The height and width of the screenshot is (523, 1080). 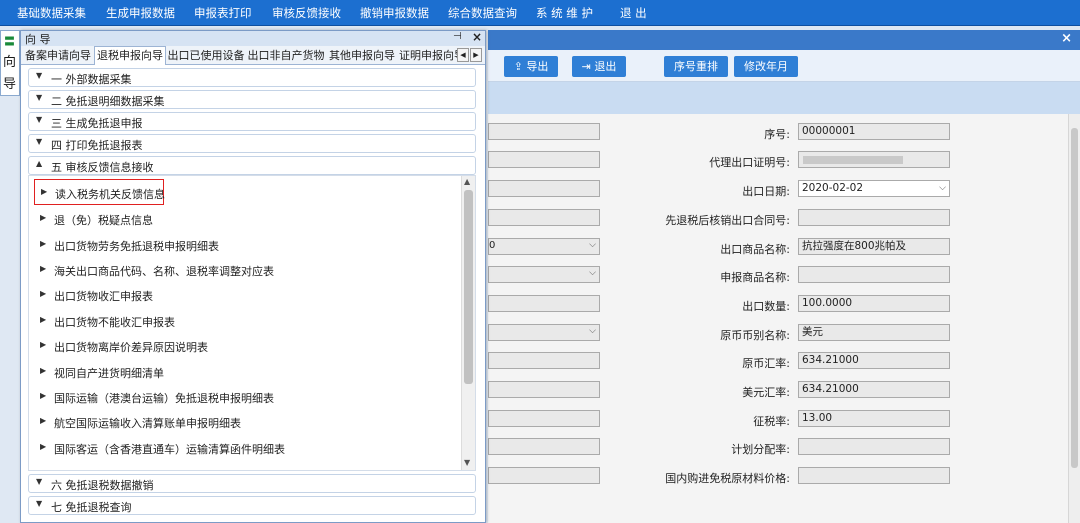 What do you see at coordinates (457, 36) in the screenshot?
I see `pin-icon: ⊣` at bounding box center [457, 36].